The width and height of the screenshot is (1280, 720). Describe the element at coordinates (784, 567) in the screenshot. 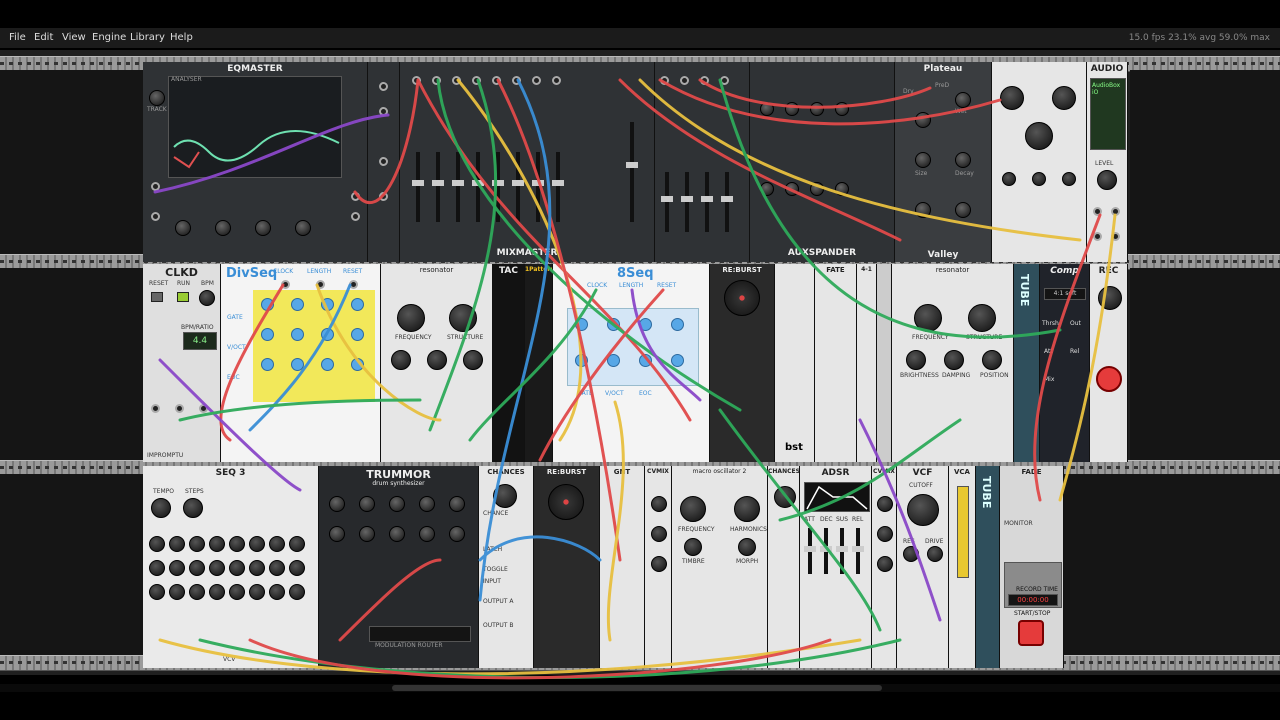

I see `chances-b-module: CHANCES` at that location.